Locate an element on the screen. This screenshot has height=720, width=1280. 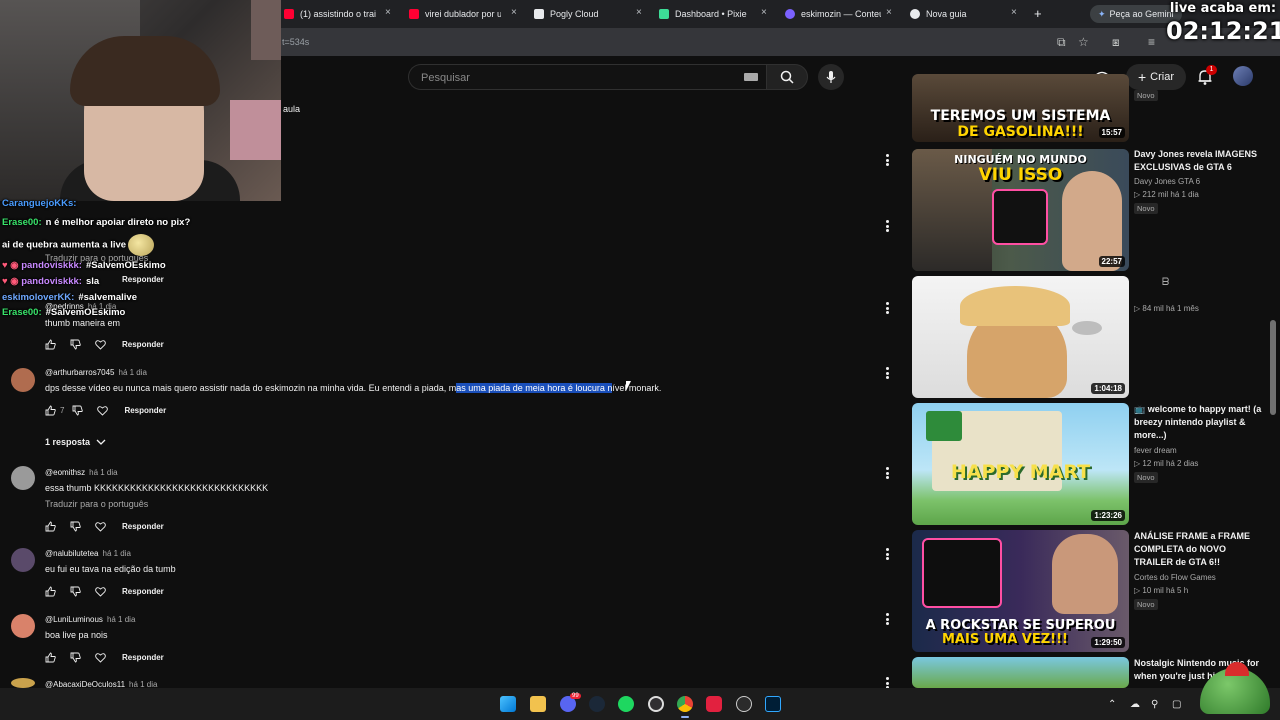
url-text: t=534s is located at coordinates (295, 42).